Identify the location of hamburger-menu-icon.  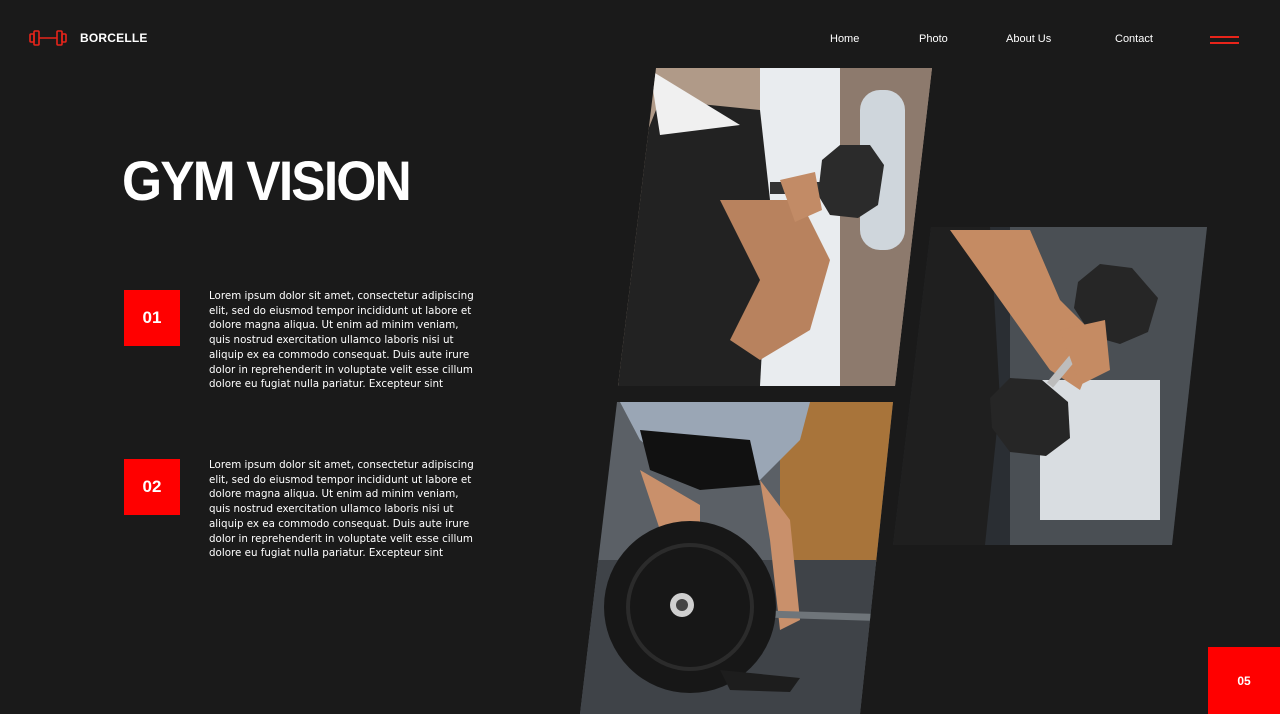
(1224, 41).